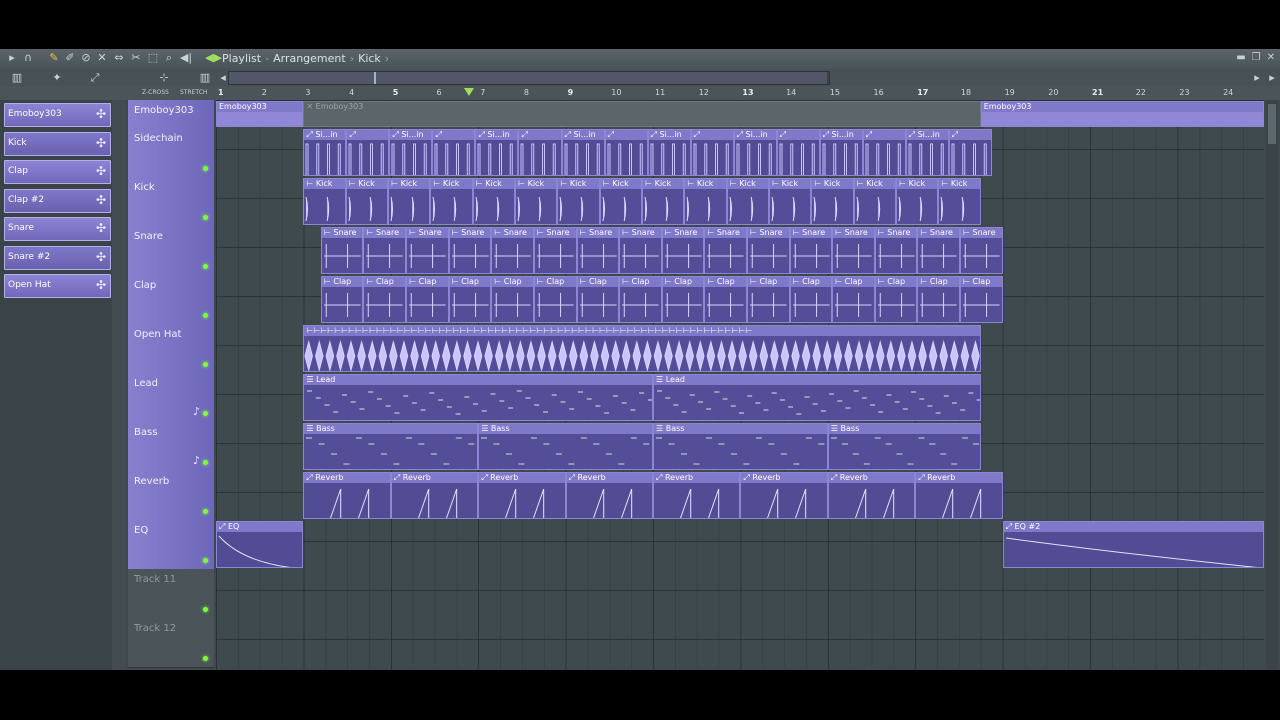 This screenshot has height=720, width=1280. I want to click on pencil-icon: ✎, so click(54, 58).